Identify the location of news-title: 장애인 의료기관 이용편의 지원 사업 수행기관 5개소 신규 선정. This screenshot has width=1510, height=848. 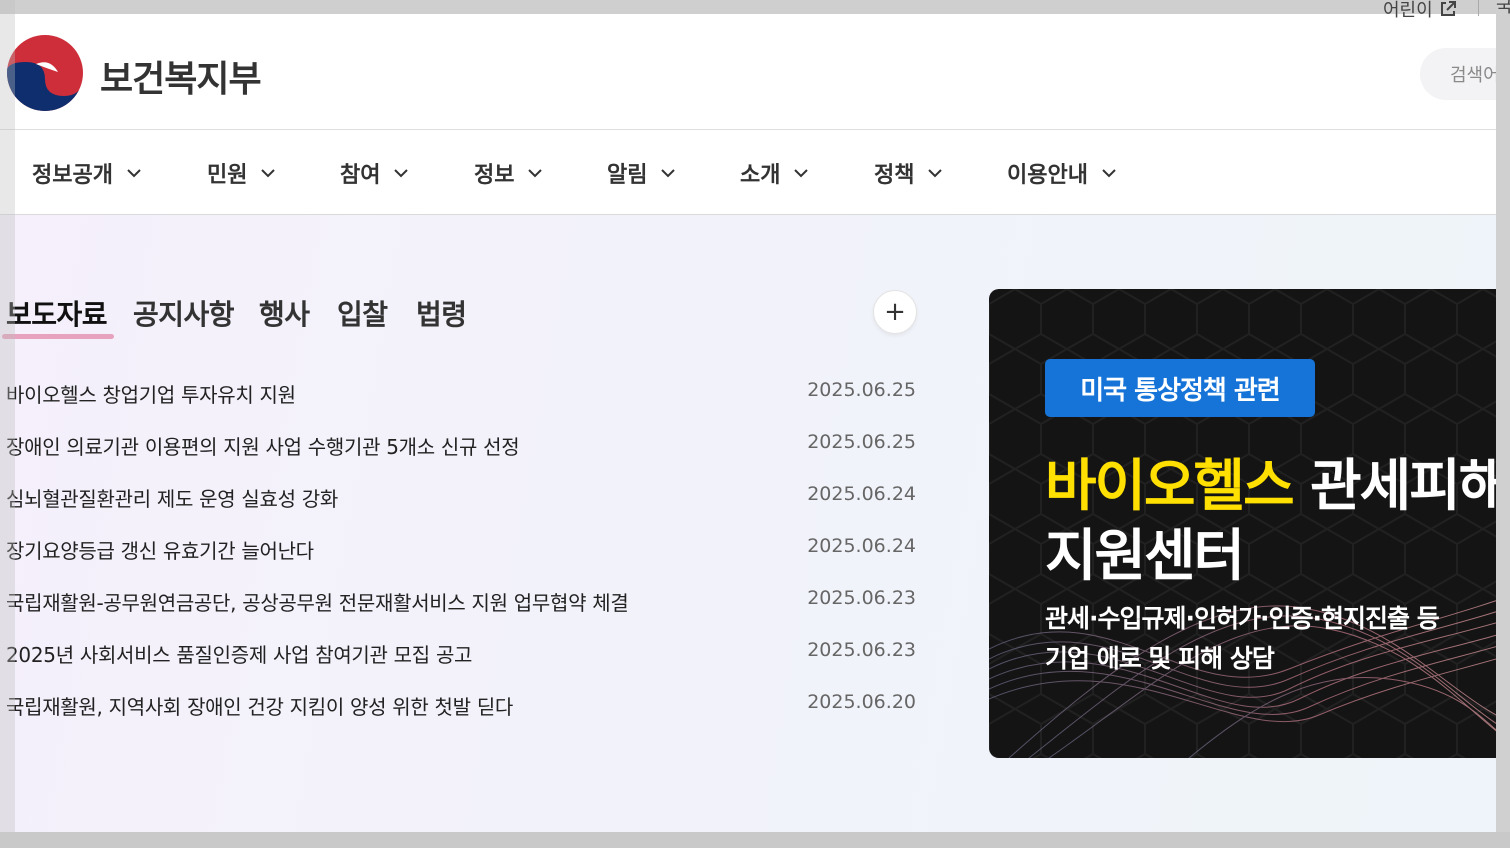
(263, 445).